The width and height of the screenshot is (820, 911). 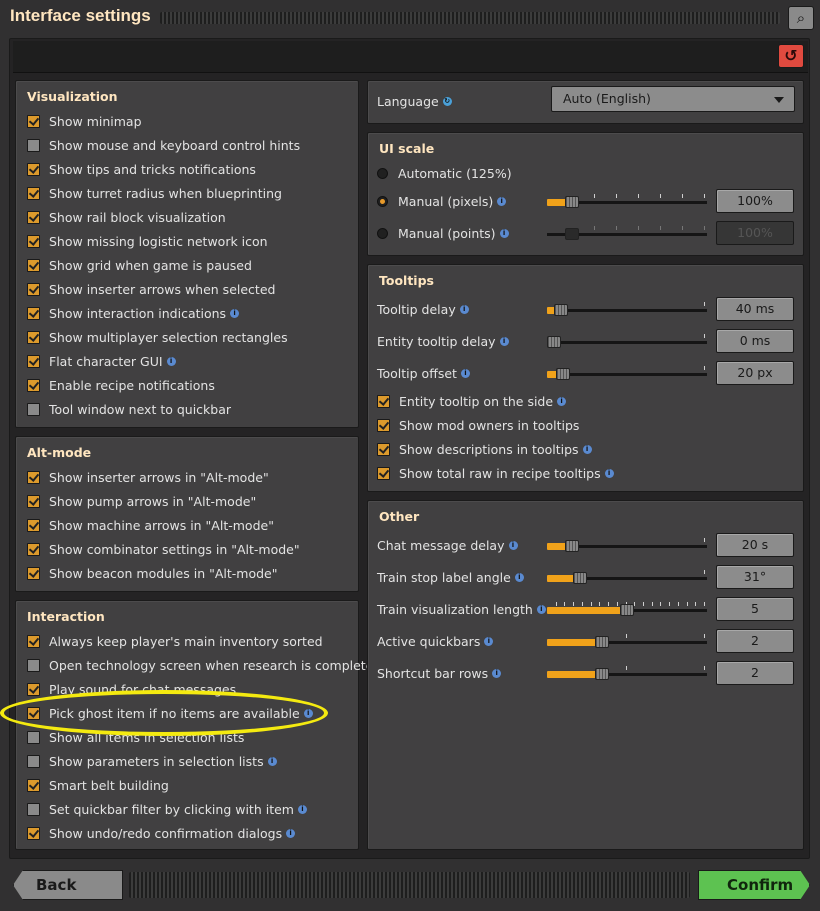 I want to click on uiscale-manual-pixels-option: Manual (pixels) i, so click(x=442, y=201).